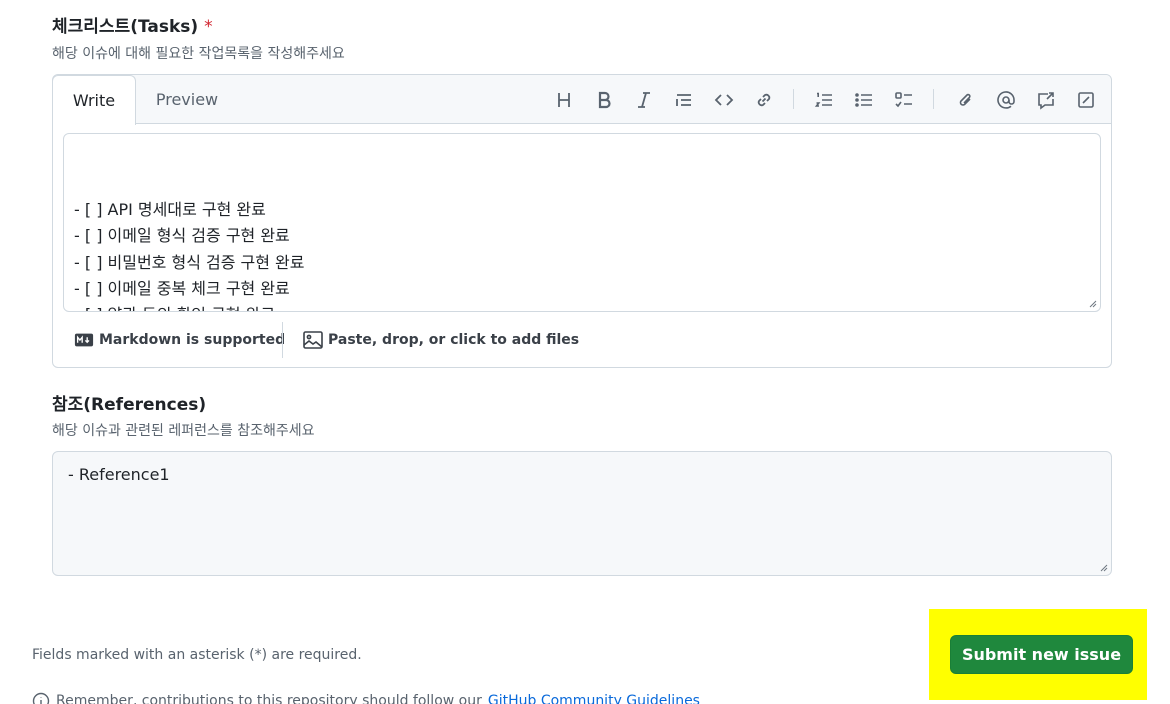  Describe the element at coordinates (313, 340) in the screenshot. I see `image-icon` at that location.